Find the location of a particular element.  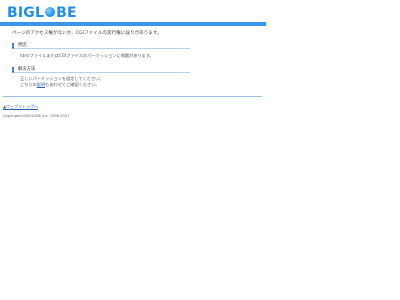

biglobe-logo: BIGL BE is located at coordinates (42, 13).